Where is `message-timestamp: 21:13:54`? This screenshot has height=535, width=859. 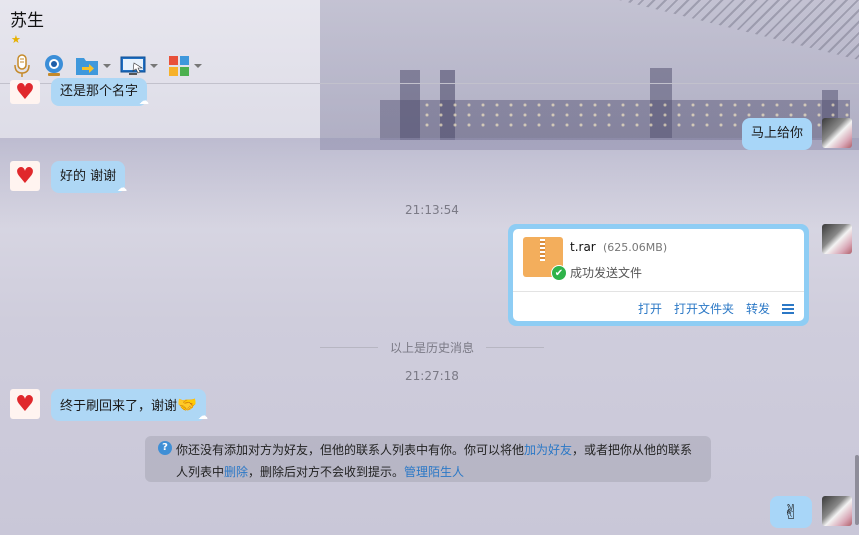 message-timestamp: 21:13:54 is located at coordinates (432, 210).